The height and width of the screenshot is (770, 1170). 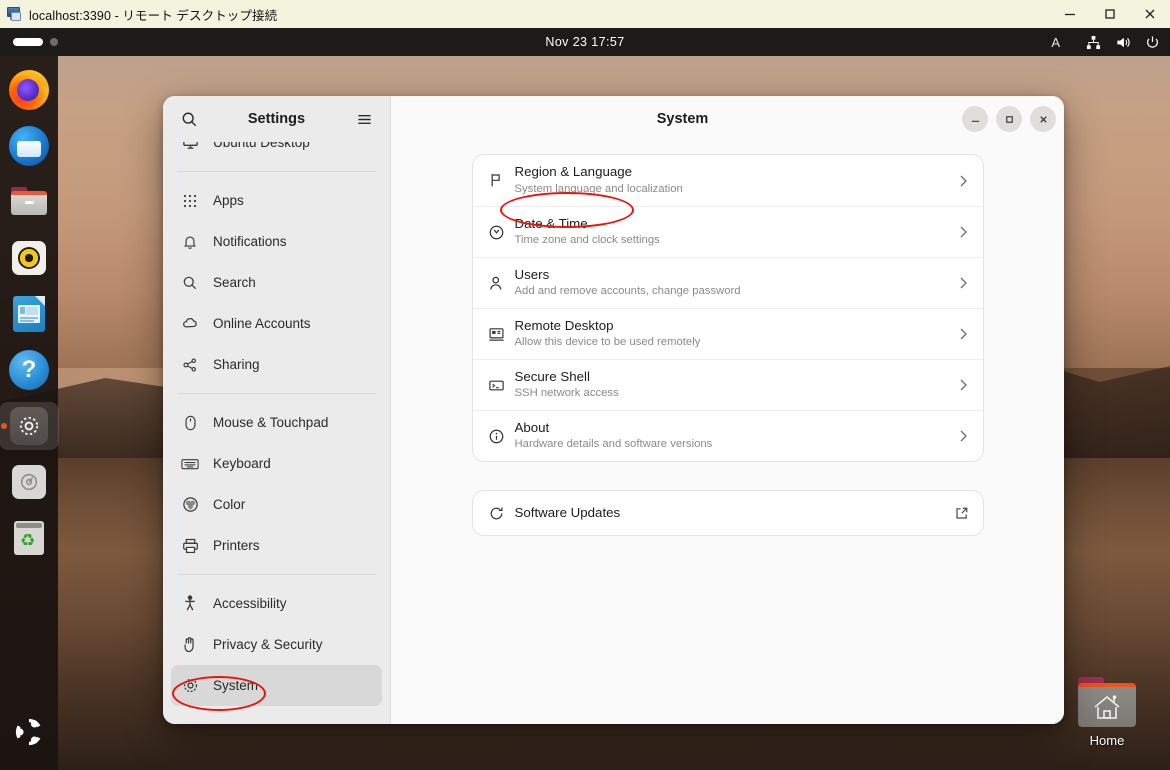 What do you see at coordinates (276, 545) in the screenshot?
I see `sidebar-item-printers: Printers` at bounding box center [276, 545].